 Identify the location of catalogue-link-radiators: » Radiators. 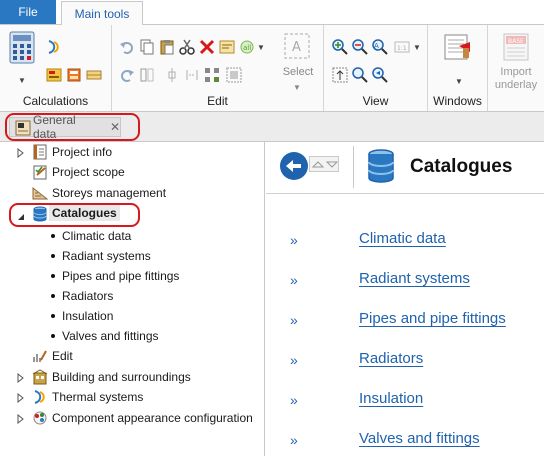
(405, 361).